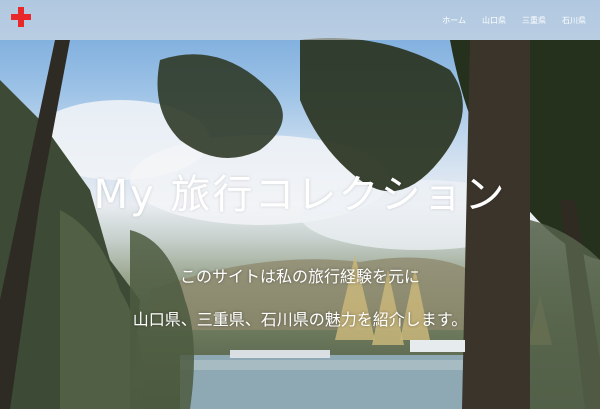 Image resolution: width=600 pixels, height=409 pixels. Describe the element at coordinates (454, 20) in the screenshot. I see `nav-home: ホーム` at that location.